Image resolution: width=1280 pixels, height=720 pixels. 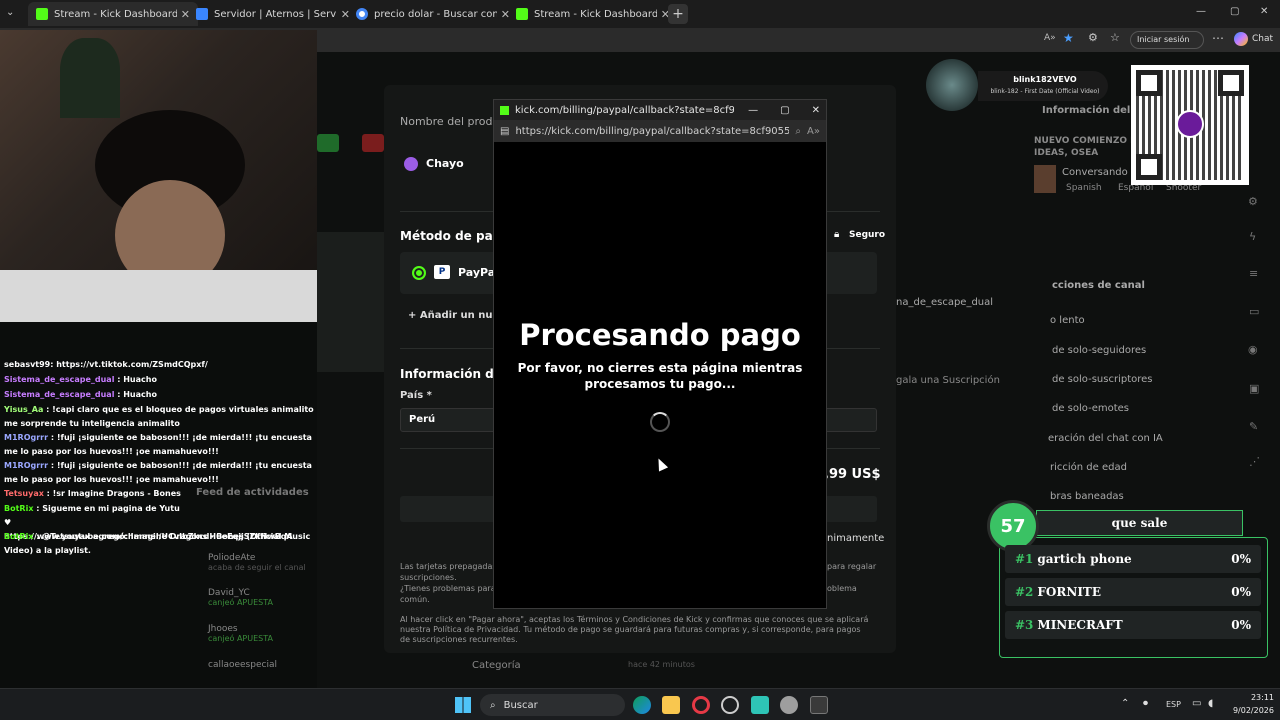 I want to click on terminal-icon, so click(x=819, y=705).